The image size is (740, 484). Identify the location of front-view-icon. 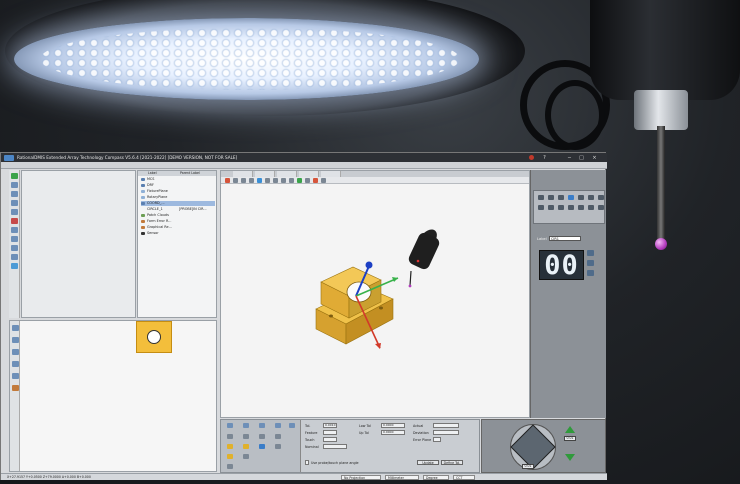
(267, 180).